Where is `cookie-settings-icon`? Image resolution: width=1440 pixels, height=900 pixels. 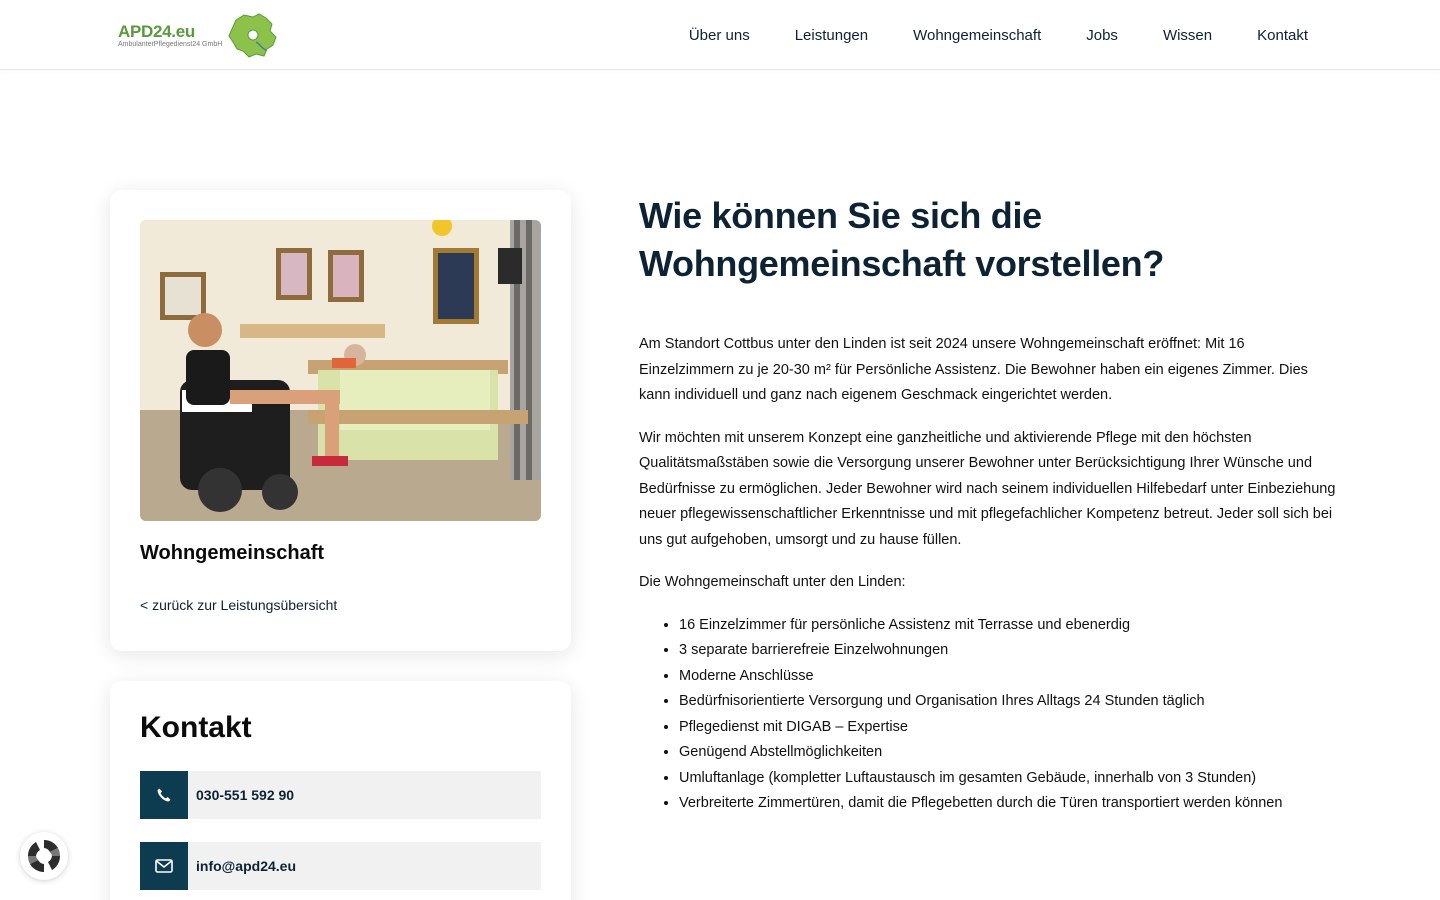
cookie-settings-icon is located at coordinates (44, 856).